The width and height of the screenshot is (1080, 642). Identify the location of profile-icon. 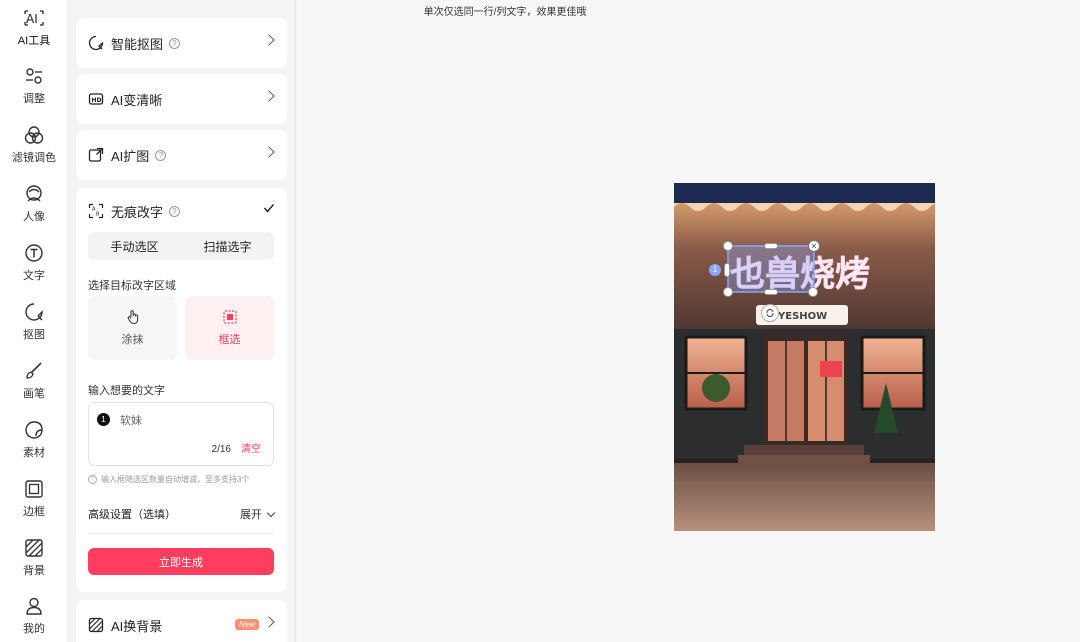
(34, 606).